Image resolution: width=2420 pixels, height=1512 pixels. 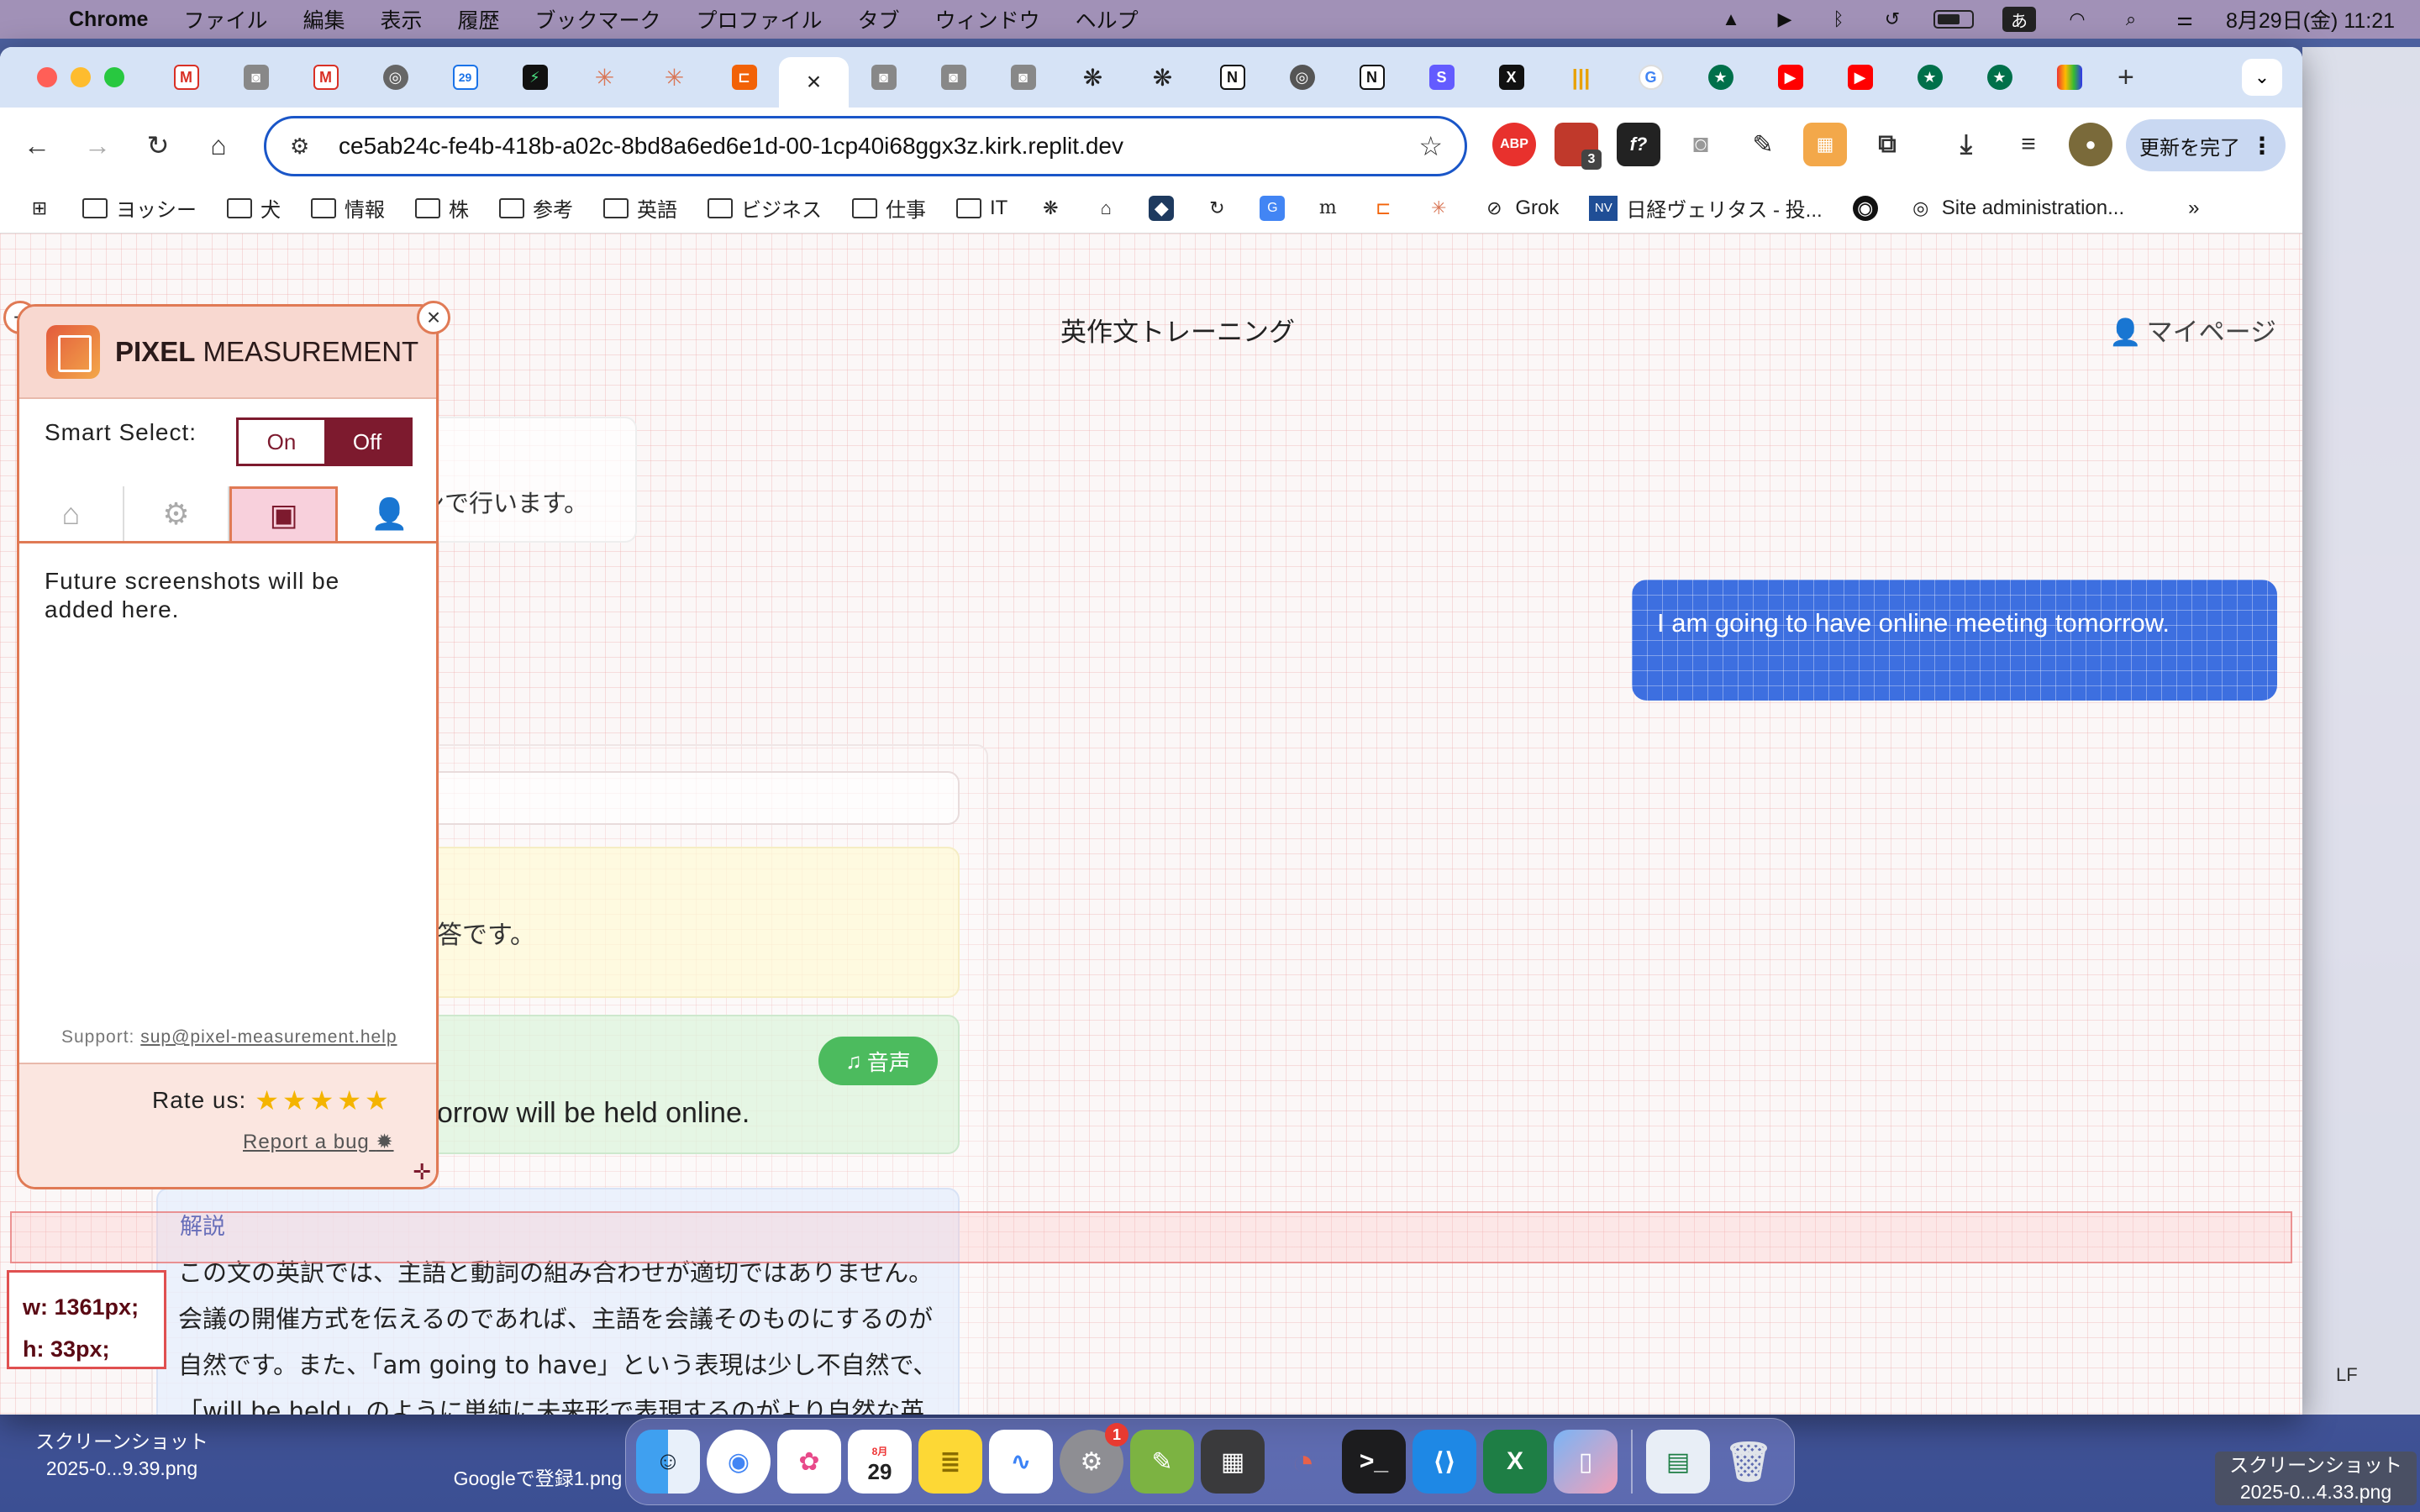 I want to click on tab-rainbow, so click(x=2069, y=77).